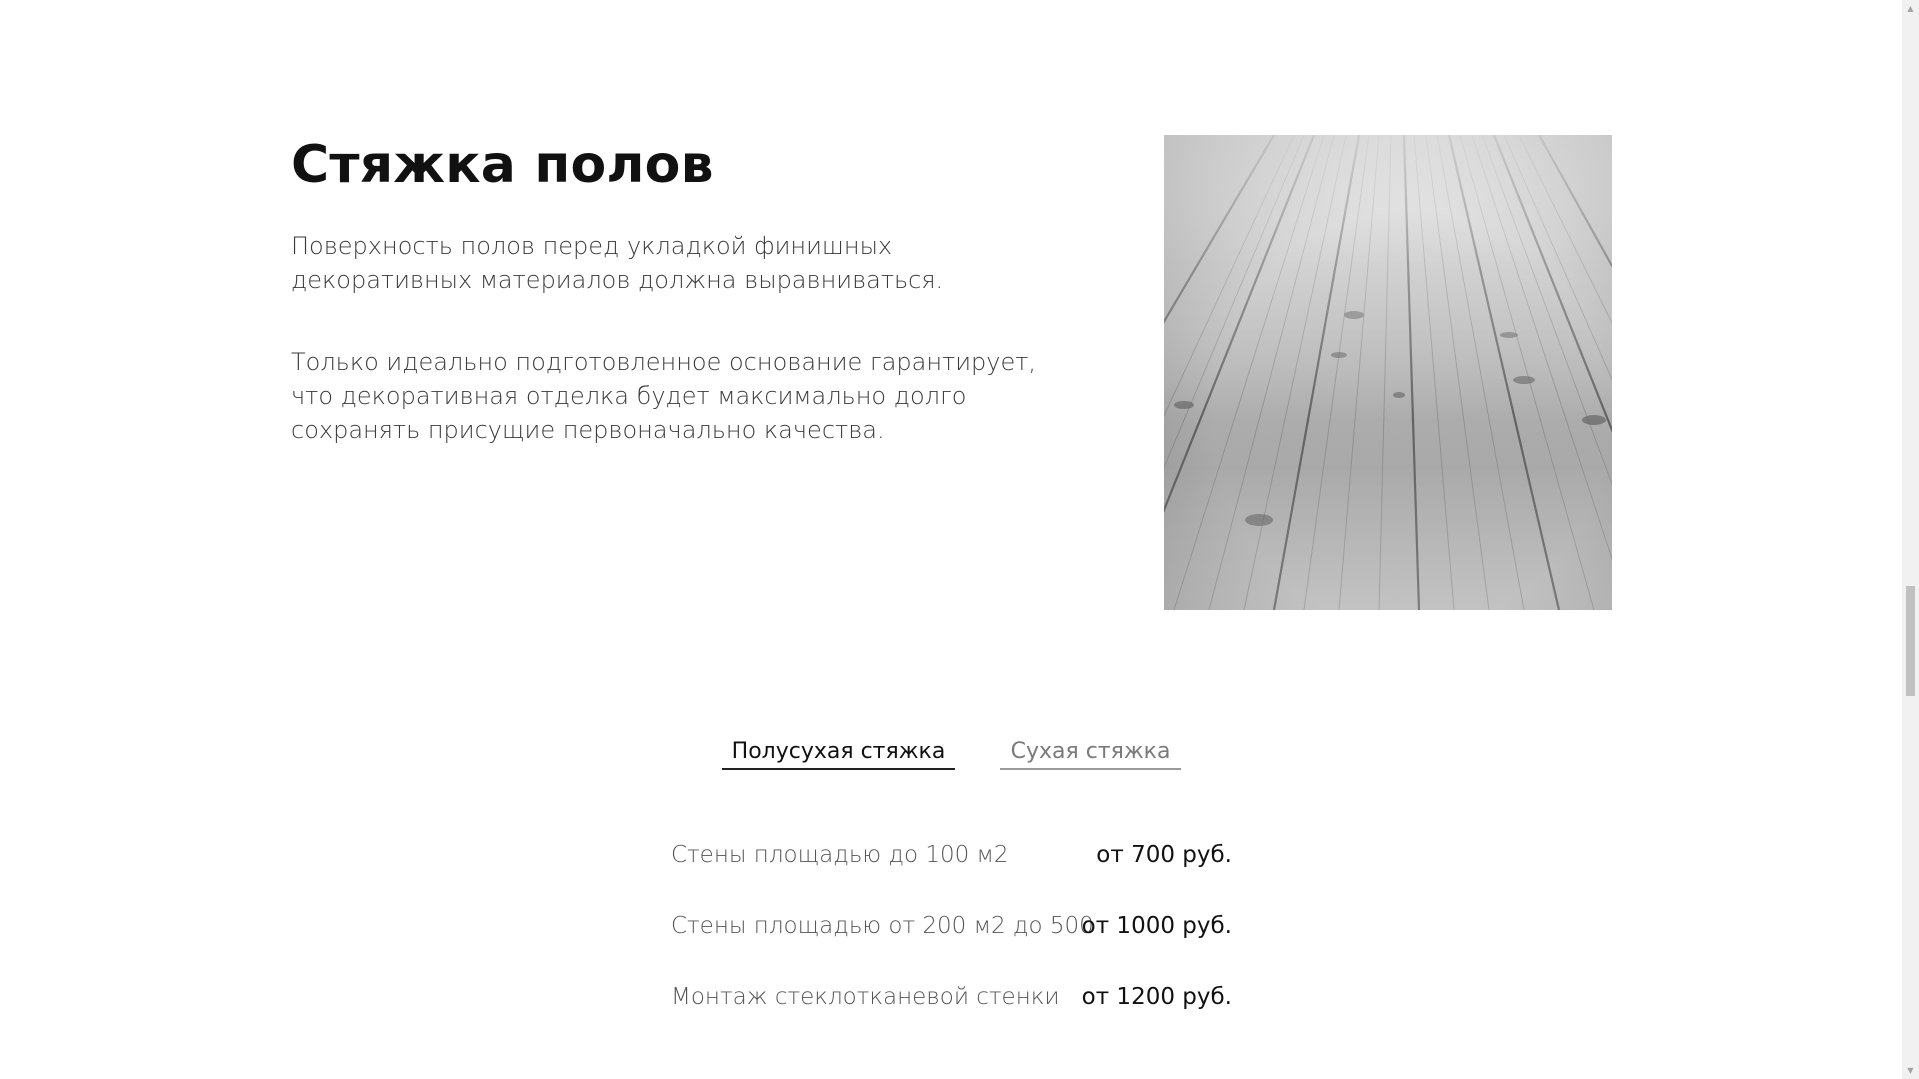 Image resolution: width=1919 pixels, height=1079 pixels. I want to click on price-row: Стены площадью до 100 м2 от 700 руб., so click(951, 870).